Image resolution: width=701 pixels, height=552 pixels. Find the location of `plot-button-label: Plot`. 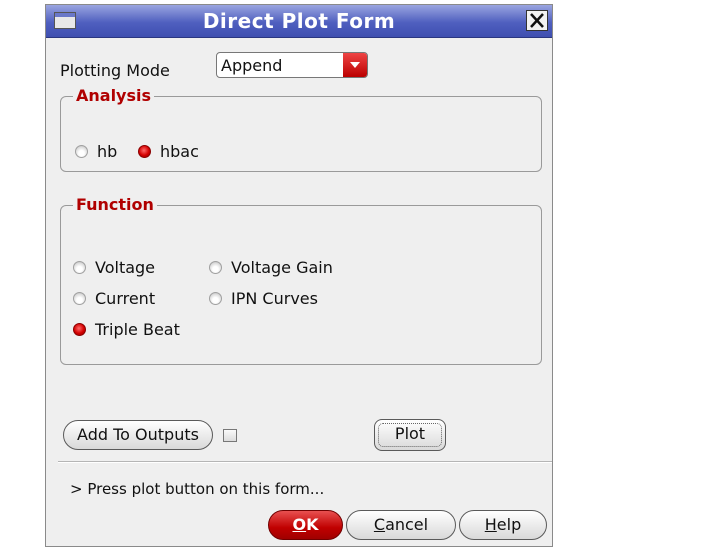

plot-button-label: Plot is located at coordinates (410, 435).